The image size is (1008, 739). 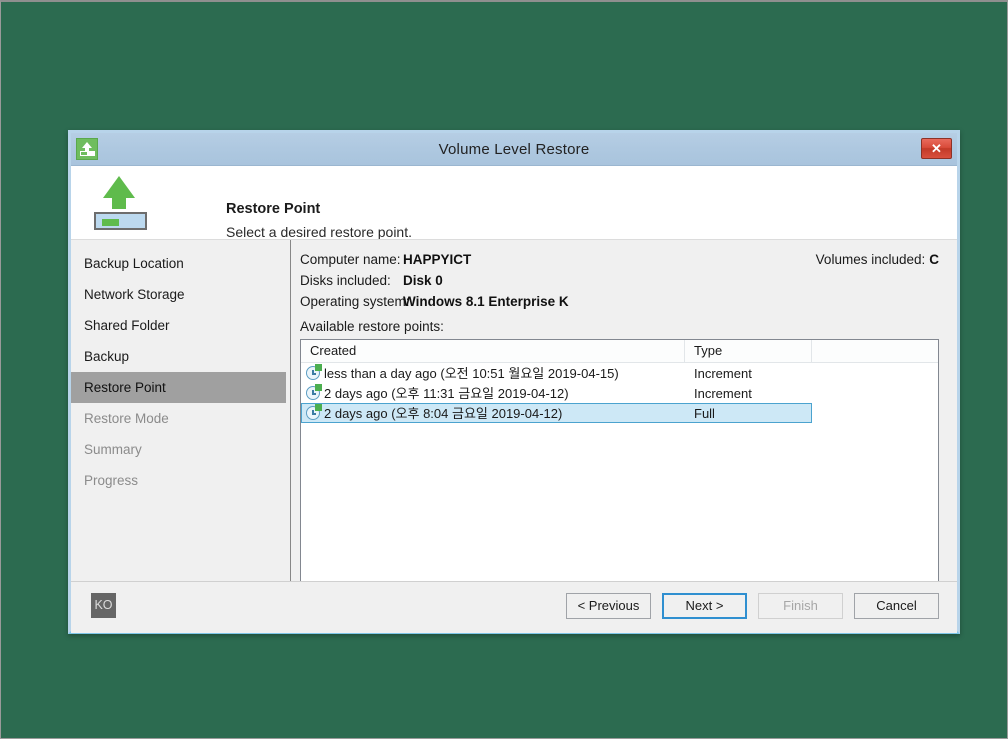 I want to click on sidebar-item-shared-folder: Shared Folder, so click(x=178, y=325).